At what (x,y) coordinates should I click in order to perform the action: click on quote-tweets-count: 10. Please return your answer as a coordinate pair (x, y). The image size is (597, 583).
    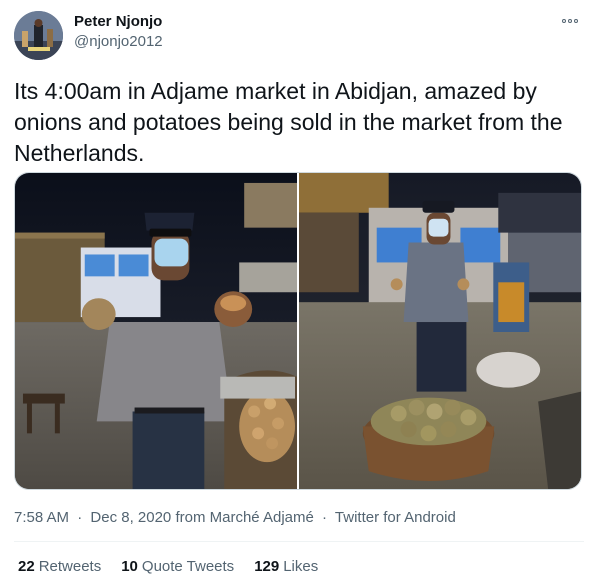
    Looking at the image, I should click on (129, 566).